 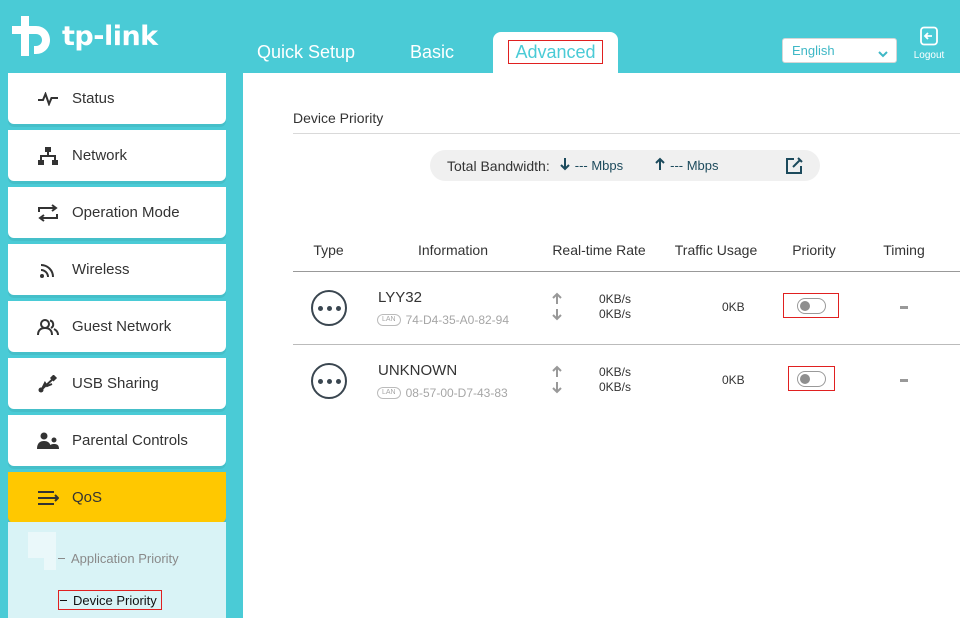 I want to click on column-header-priority: Priority, so click(x=814, y=250).